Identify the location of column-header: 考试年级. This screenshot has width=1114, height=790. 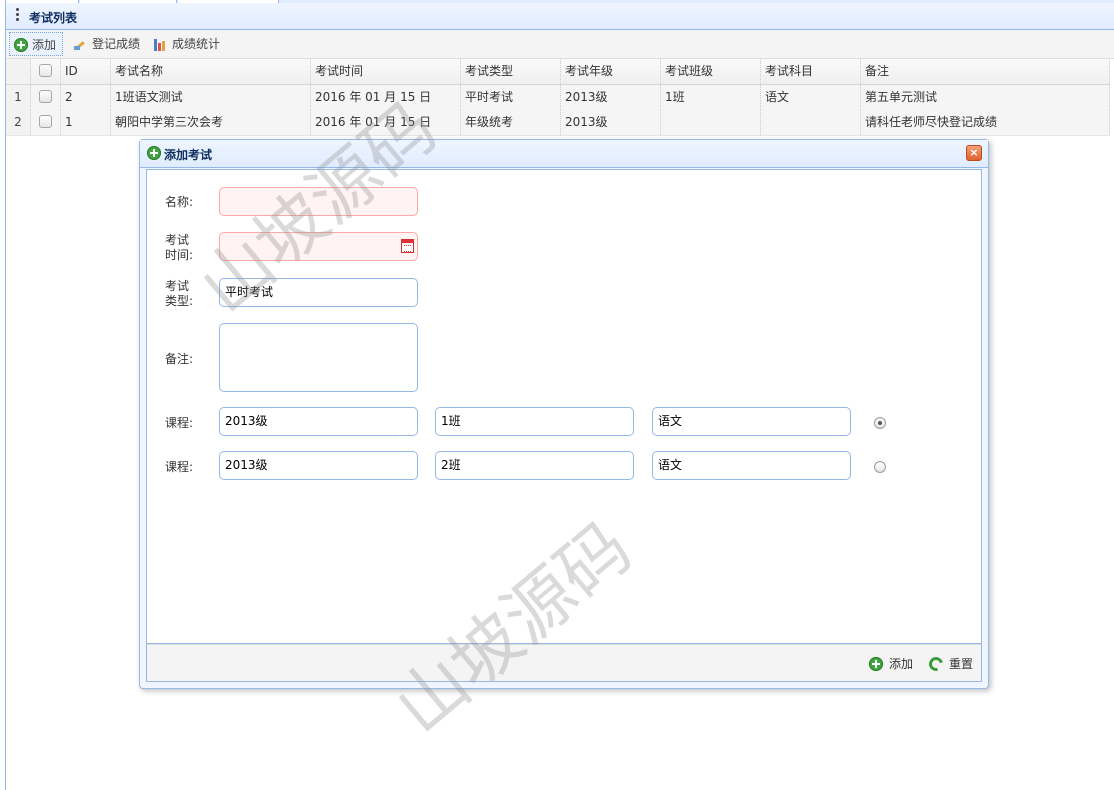
(611, 71).